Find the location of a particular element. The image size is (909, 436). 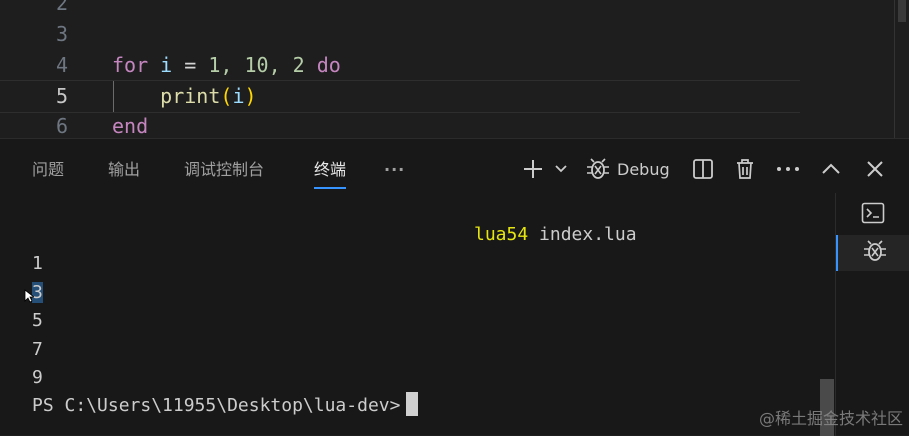

terminal-output-line: 7 is located at coordinates (37, 349).